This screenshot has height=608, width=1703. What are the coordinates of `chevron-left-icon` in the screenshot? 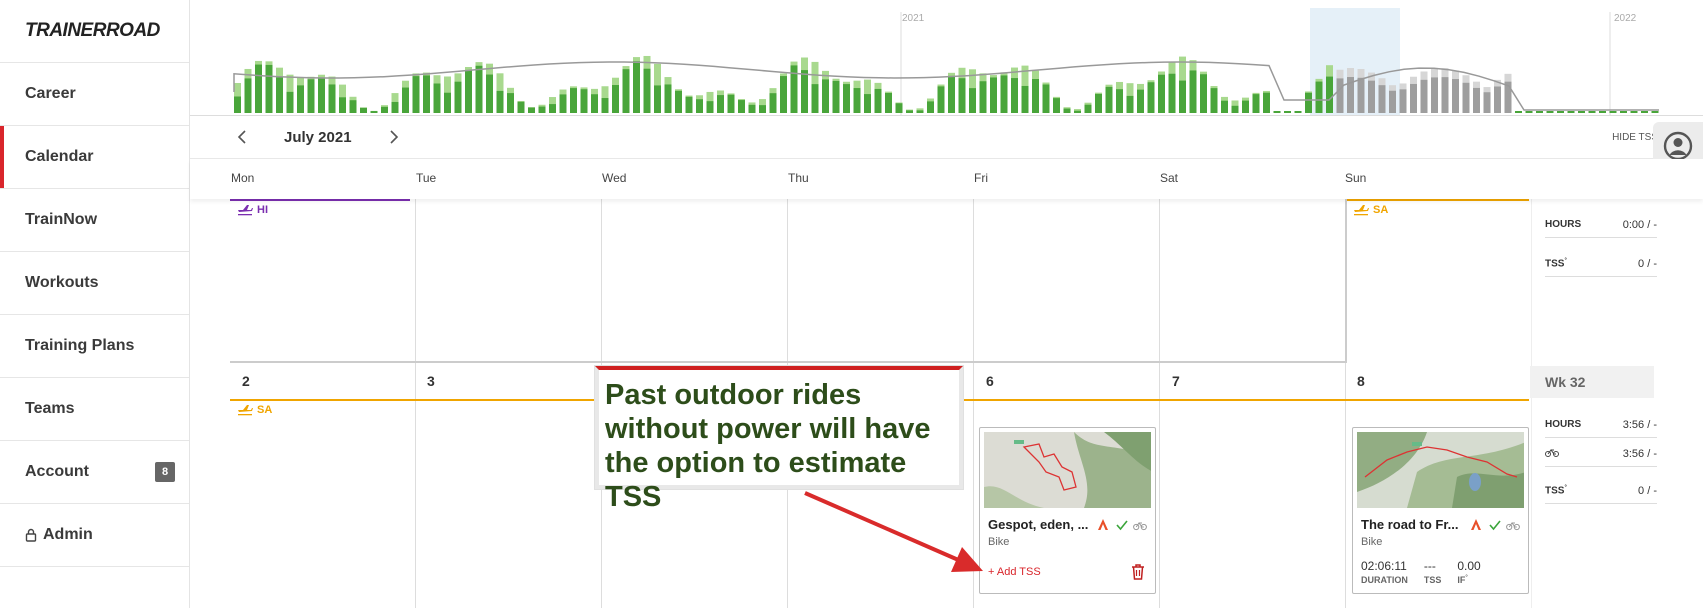 It's located at (241, 137).